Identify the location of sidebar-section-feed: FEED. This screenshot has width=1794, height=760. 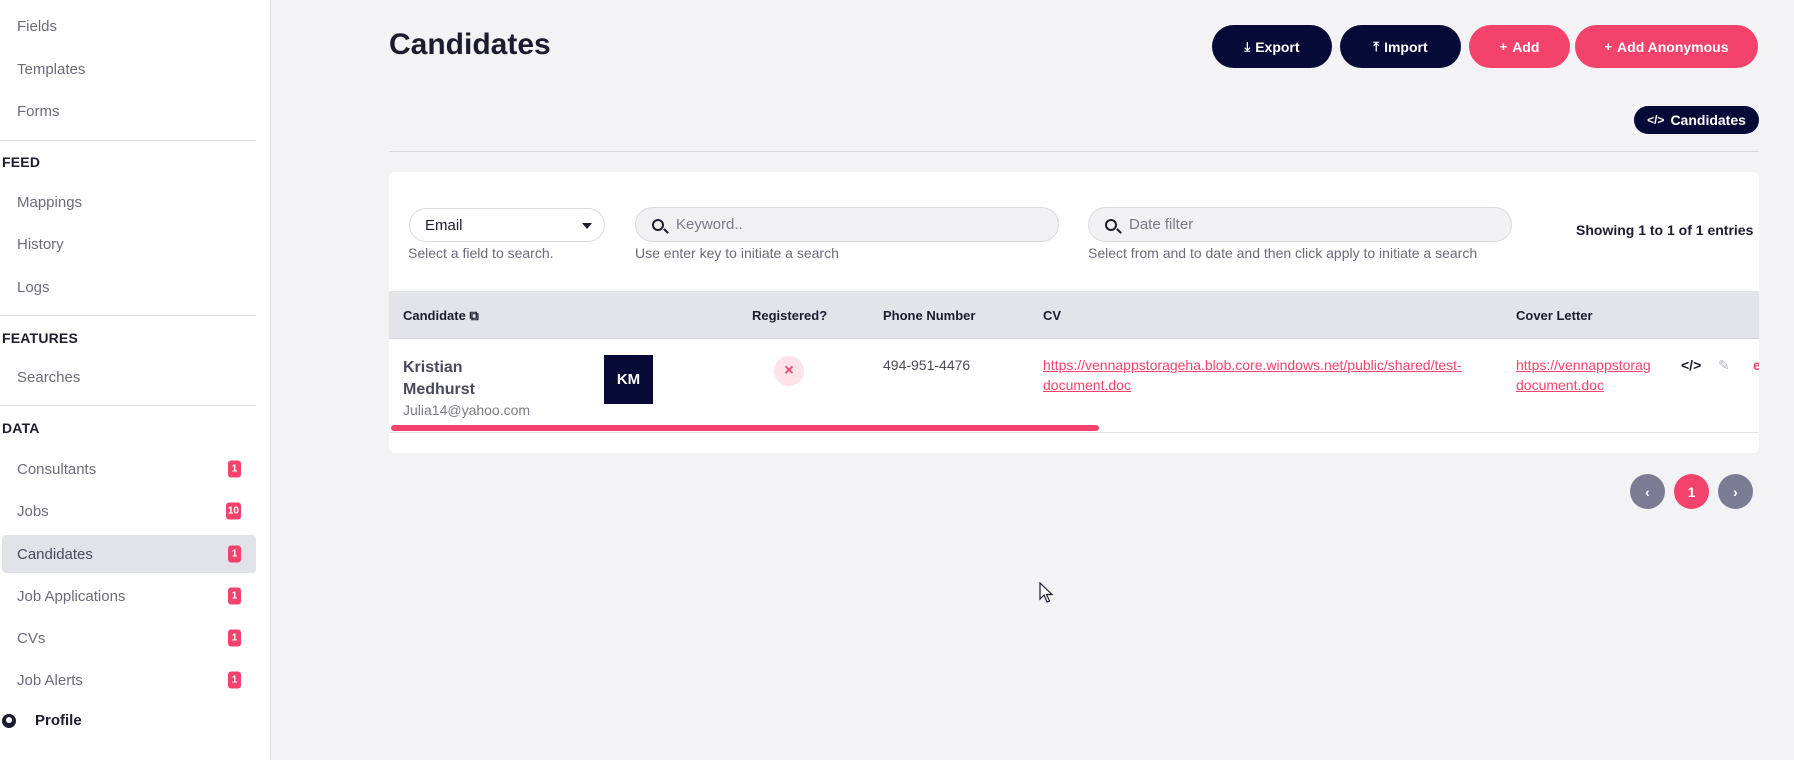
(21, 162).